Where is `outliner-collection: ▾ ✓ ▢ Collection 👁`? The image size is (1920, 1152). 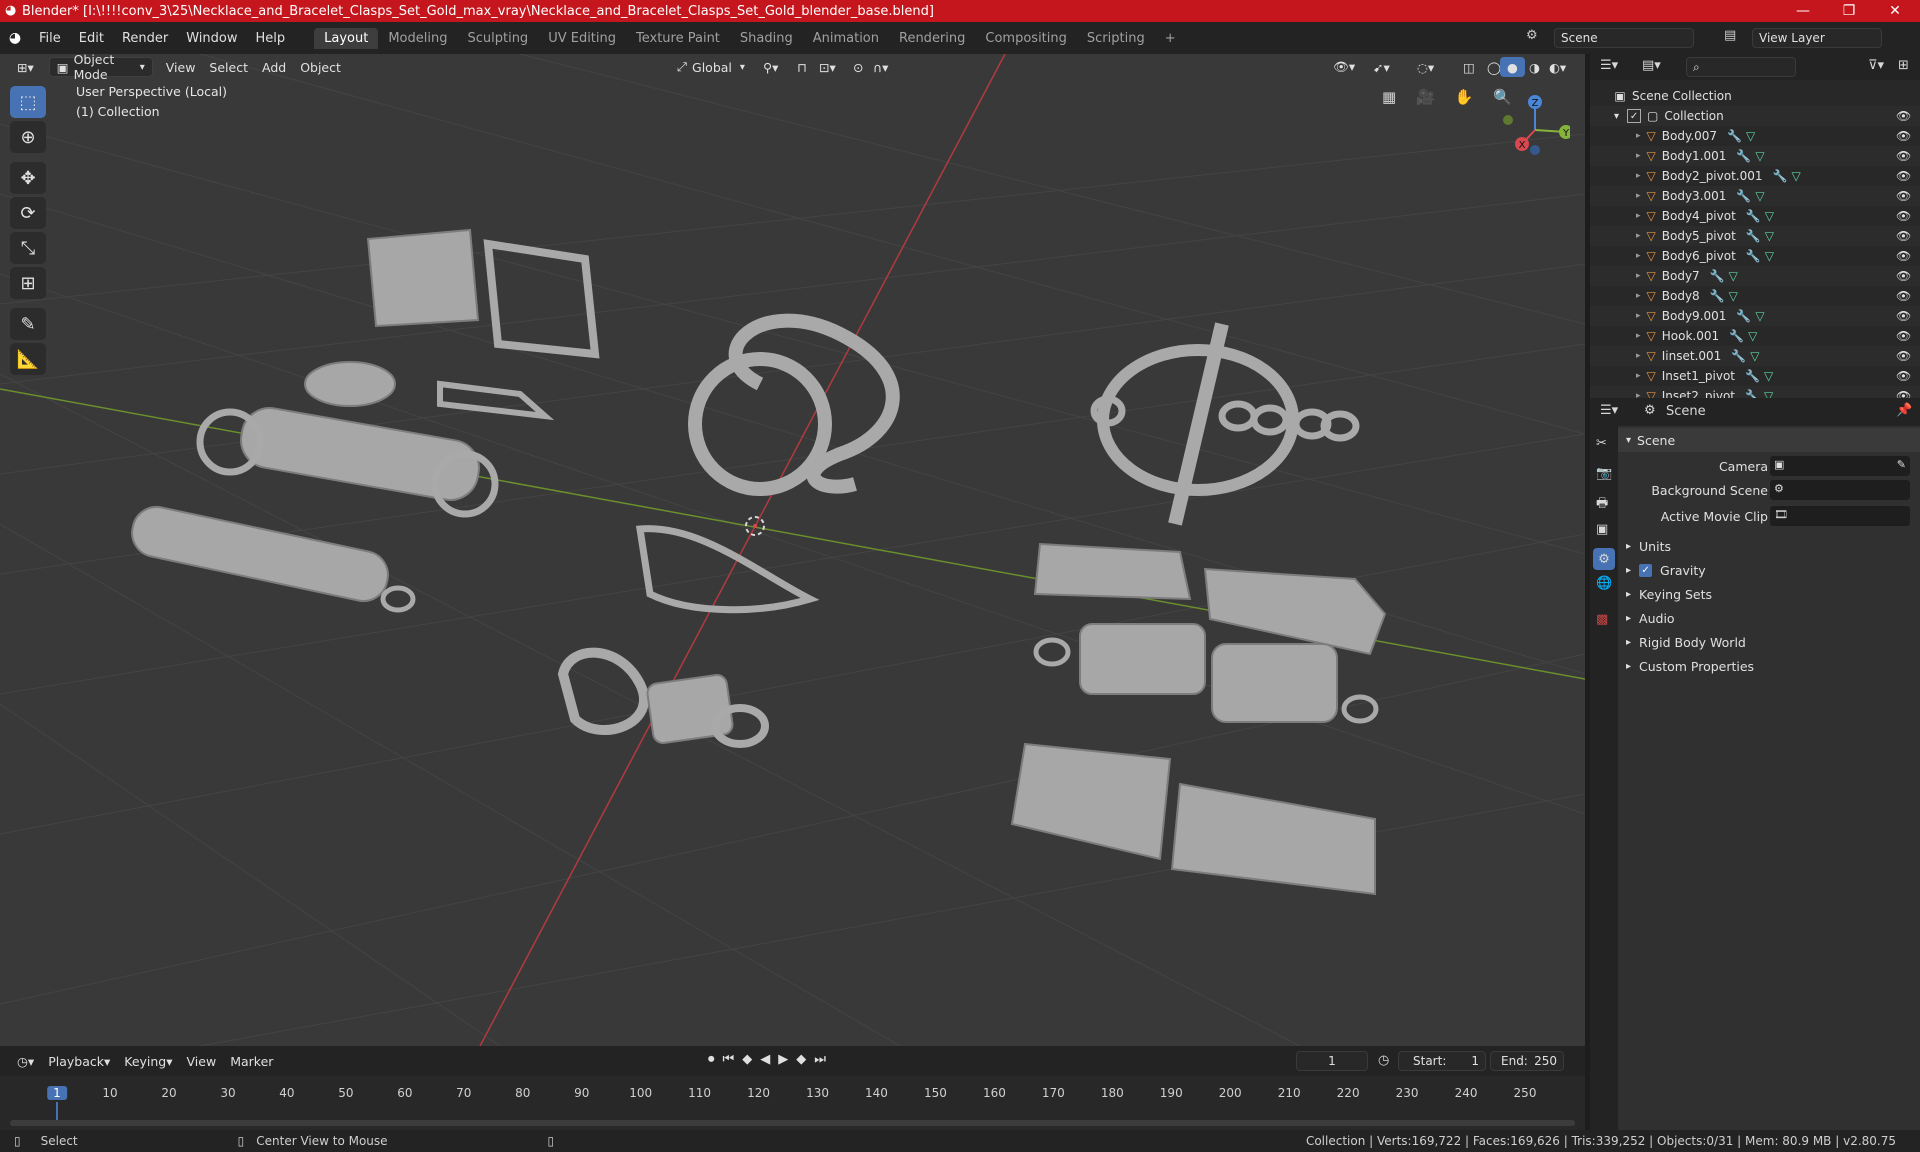 outliner-collection: ▾ ✓ ▢ Collection 👁 is located at coordinates (1755, 116).